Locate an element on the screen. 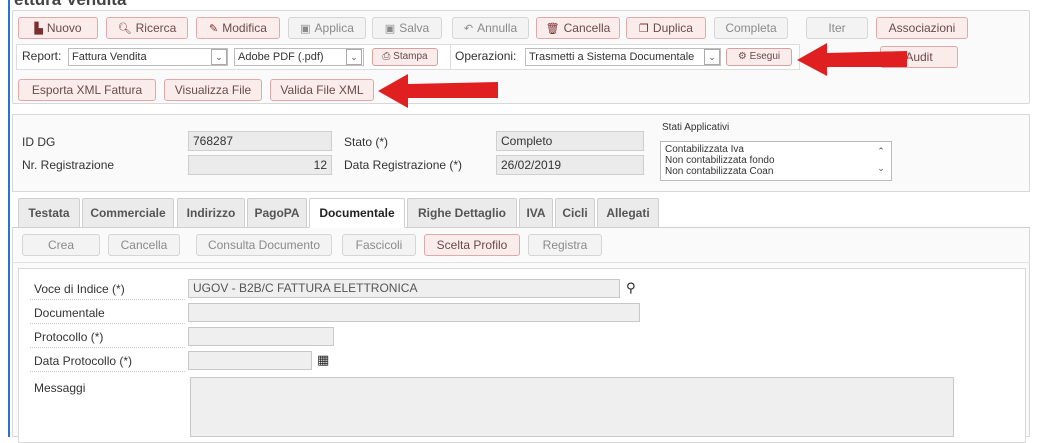  messaggi-field is located at coordinates (572, 407).